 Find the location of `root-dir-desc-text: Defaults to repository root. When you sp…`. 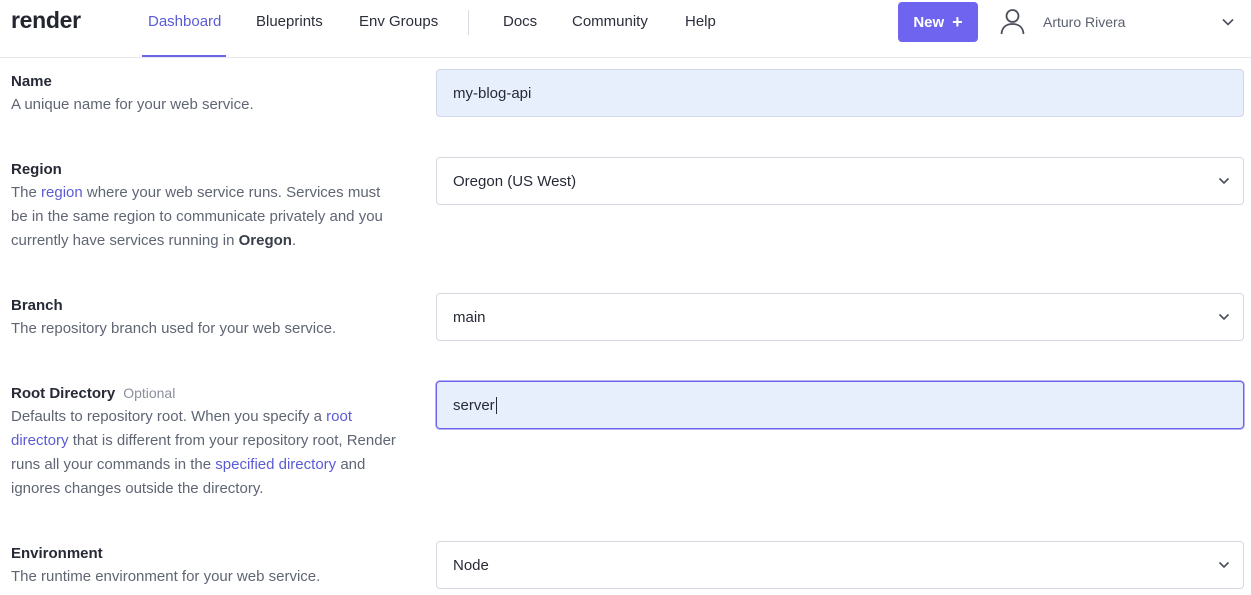

root-dir-desc-text: Defaults to repository root. When you sp… is located at coordinates (169, 416).